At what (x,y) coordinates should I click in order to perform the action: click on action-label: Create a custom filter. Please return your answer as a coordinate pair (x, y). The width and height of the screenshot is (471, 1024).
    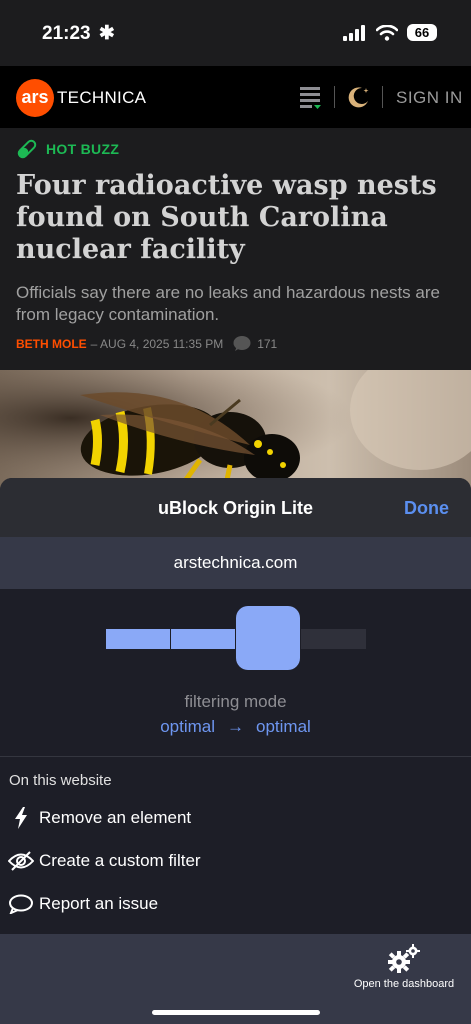
    Looking at the image, I should click on (120, 860).